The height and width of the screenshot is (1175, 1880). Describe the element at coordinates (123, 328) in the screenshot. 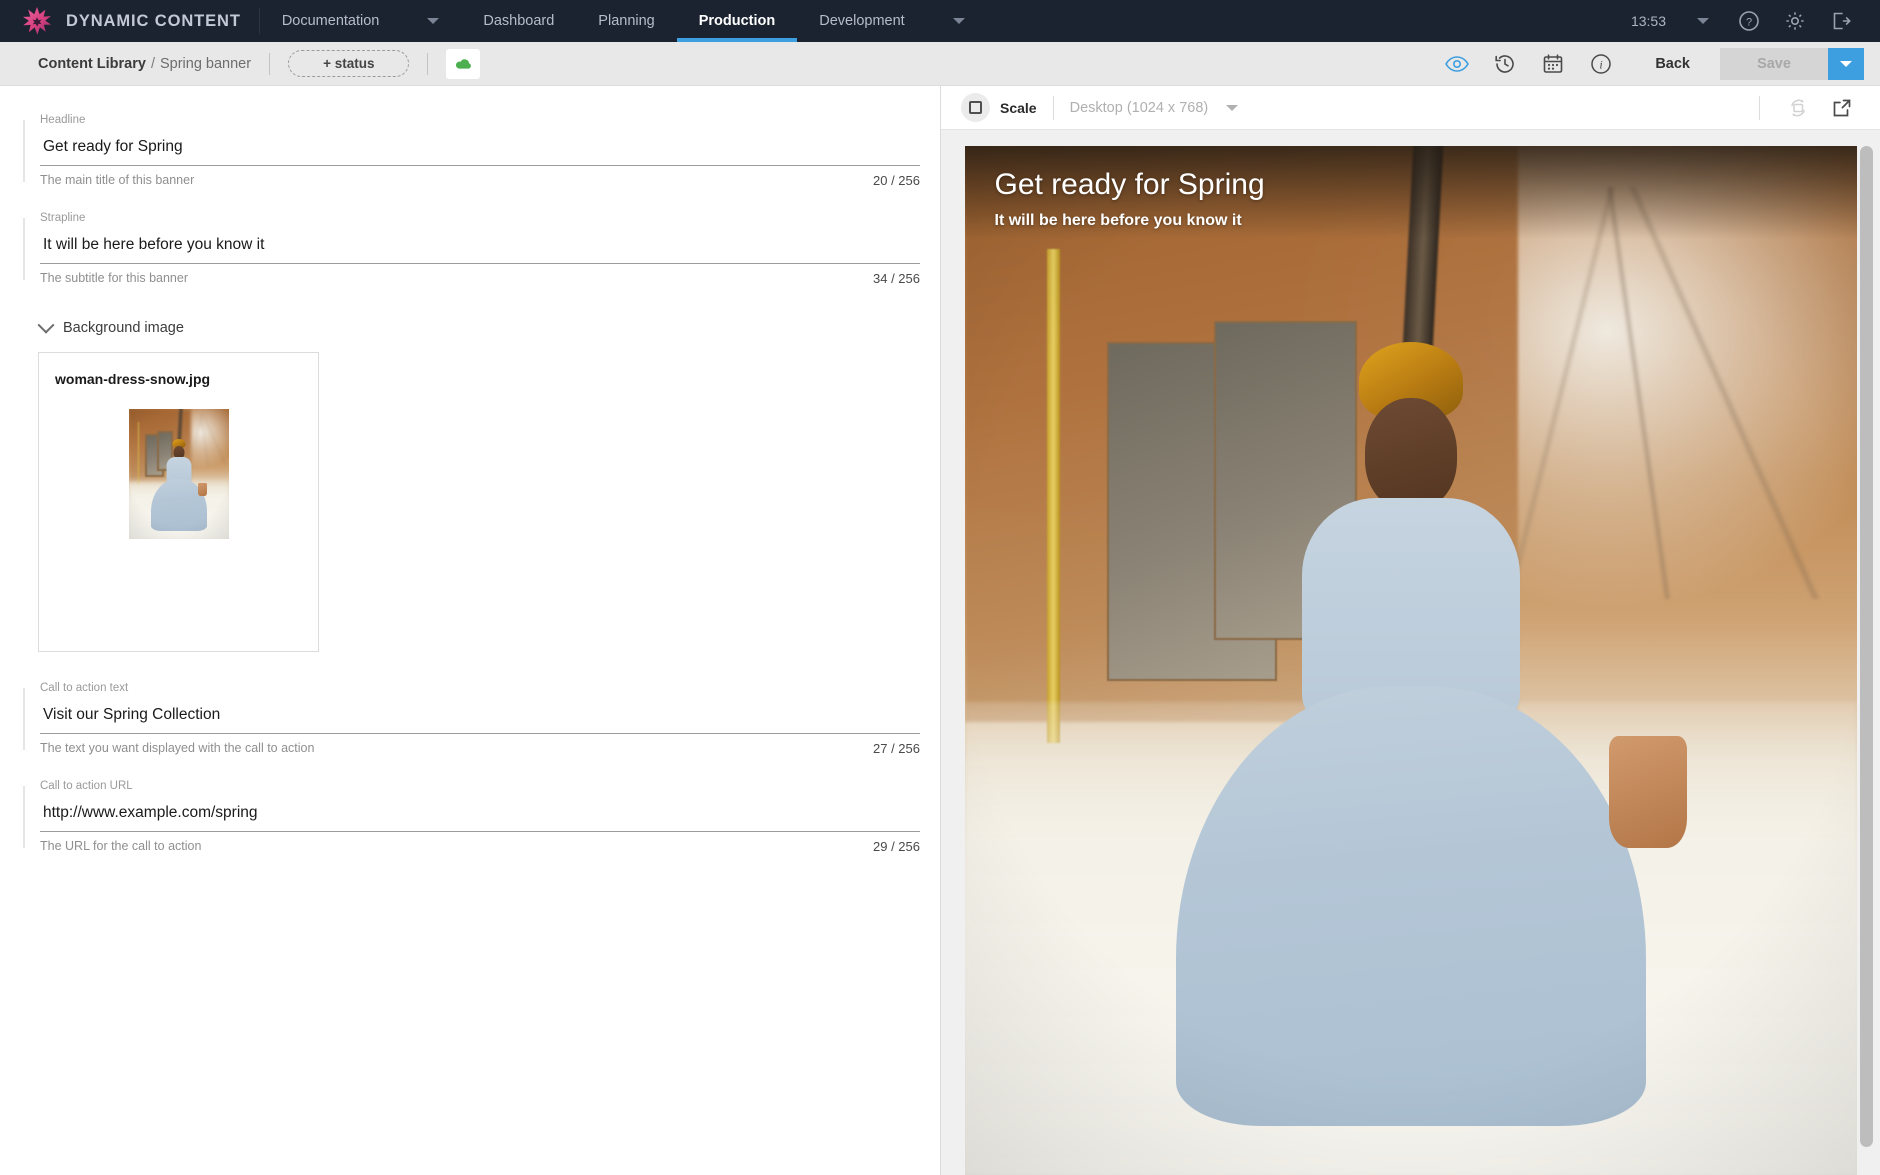

I see `section-title: Background image` at that location.